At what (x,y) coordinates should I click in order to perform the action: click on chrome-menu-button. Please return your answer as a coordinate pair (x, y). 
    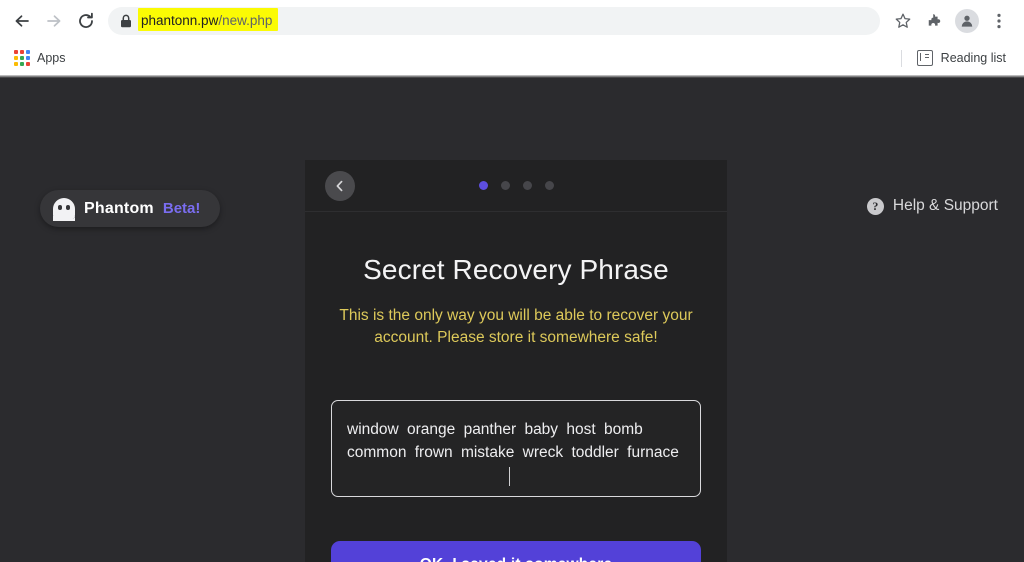
    Looking at the image, I should click on (999, 21).